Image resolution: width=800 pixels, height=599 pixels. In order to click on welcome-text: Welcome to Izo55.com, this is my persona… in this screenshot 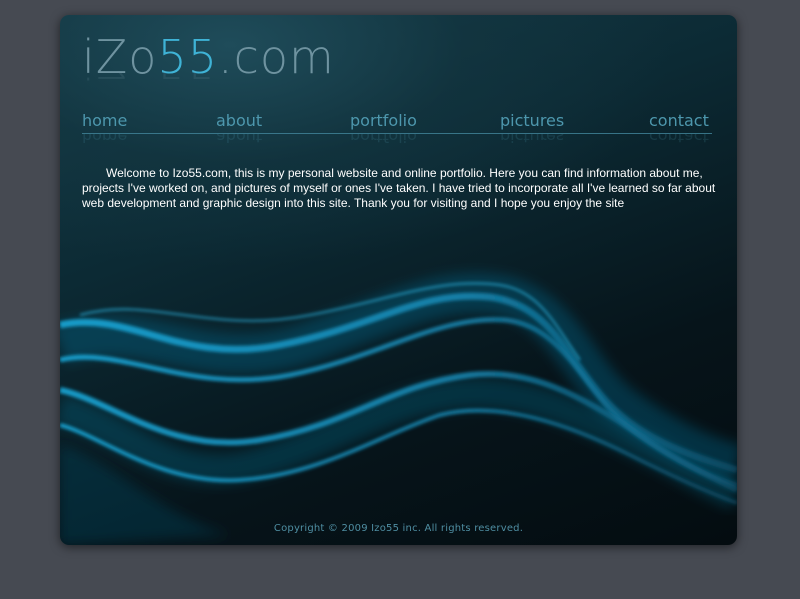, I will do `click(399, 188)`.